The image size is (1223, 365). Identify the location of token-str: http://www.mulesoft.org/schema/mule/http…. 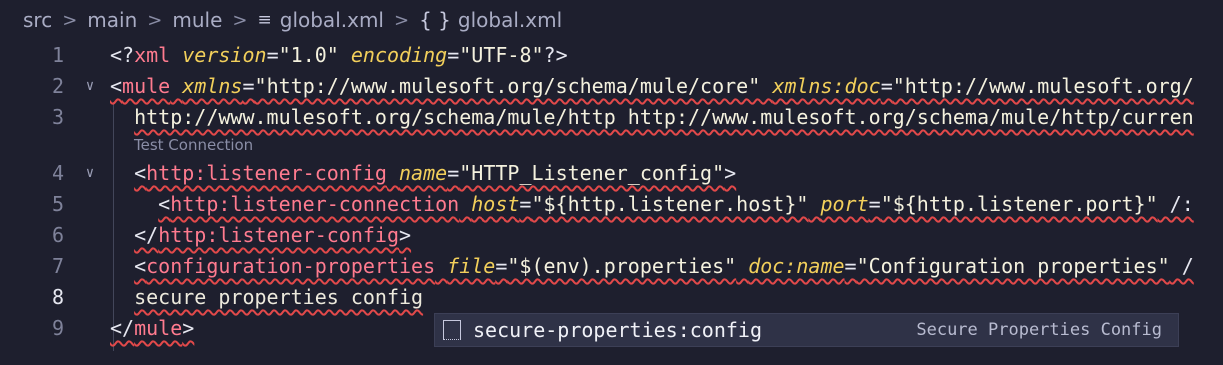
(664, 117).